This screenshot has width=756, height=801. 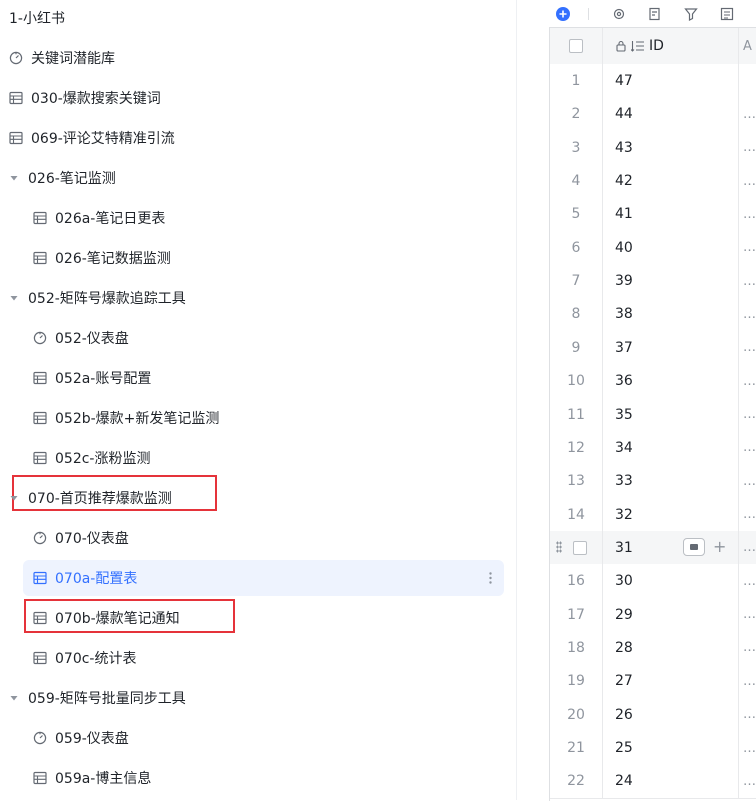 I want to click on tree-item: 026-笔记数据监测, so click(x=258, y=258).